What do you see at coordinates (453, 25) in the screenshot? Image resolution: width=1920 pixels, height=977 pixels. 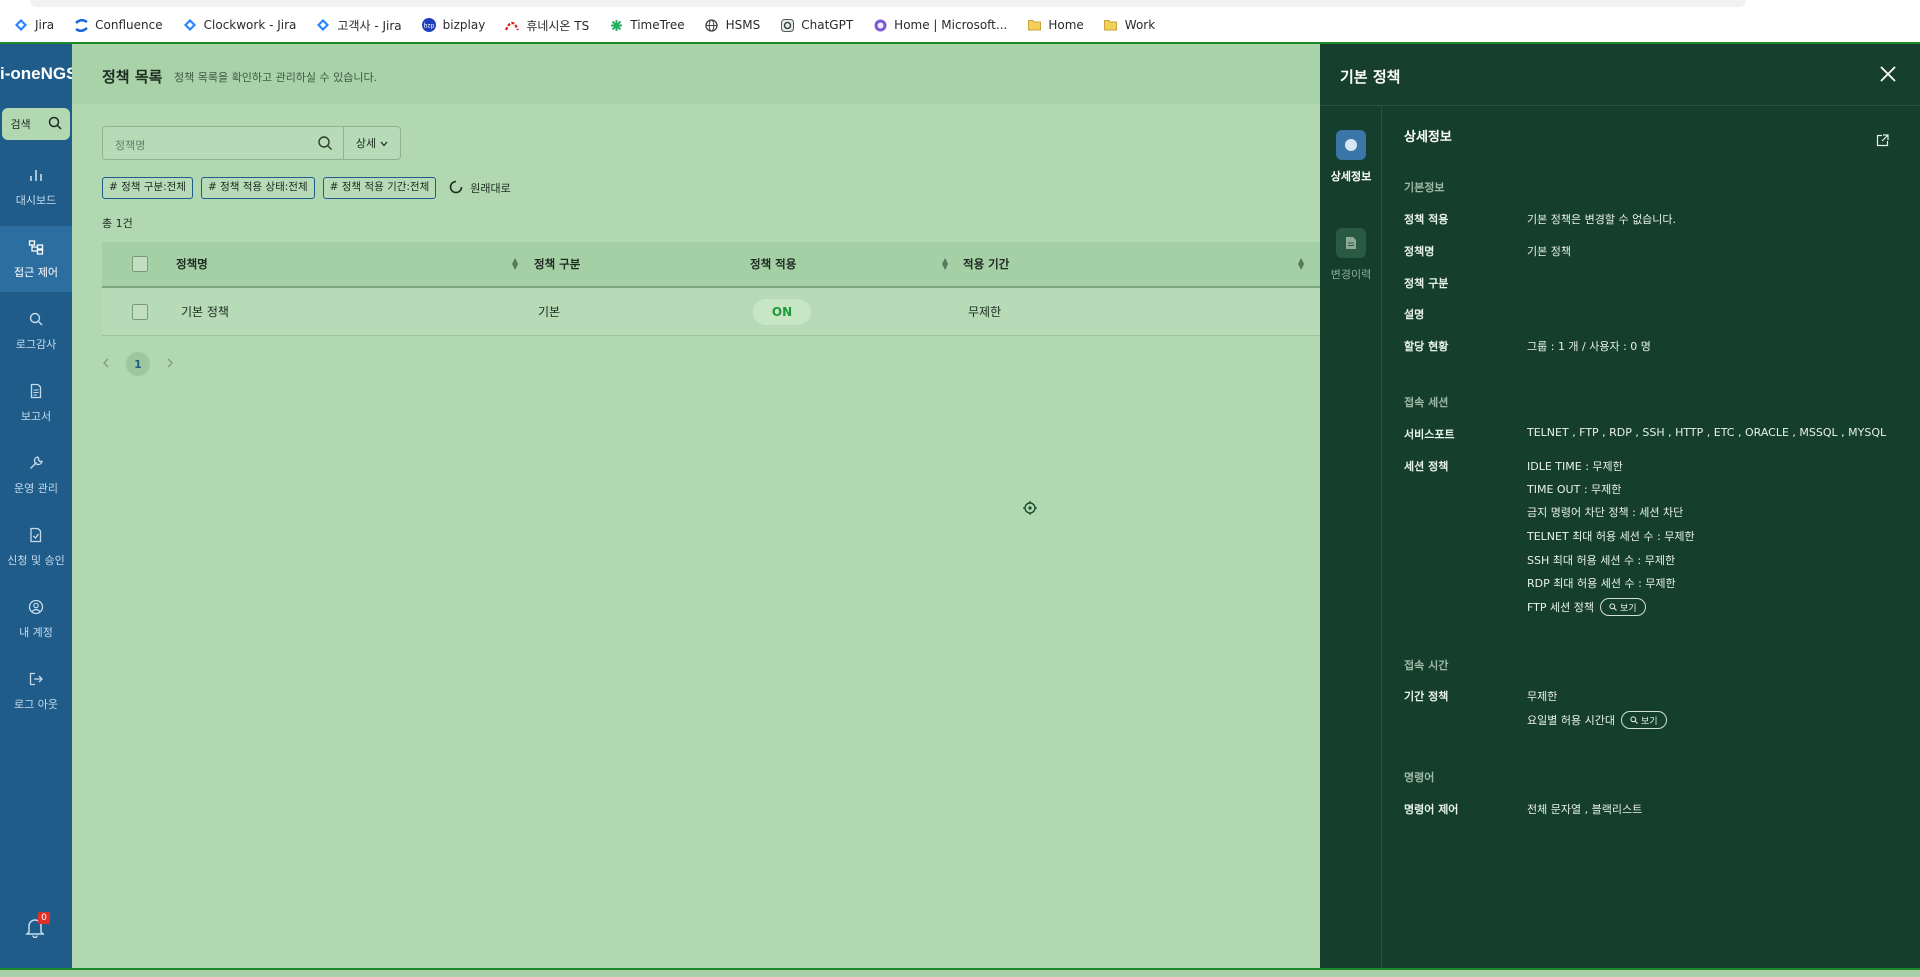 I see `bookmark-bizplay: bzp bizplay` at bounding box center [453, 25].